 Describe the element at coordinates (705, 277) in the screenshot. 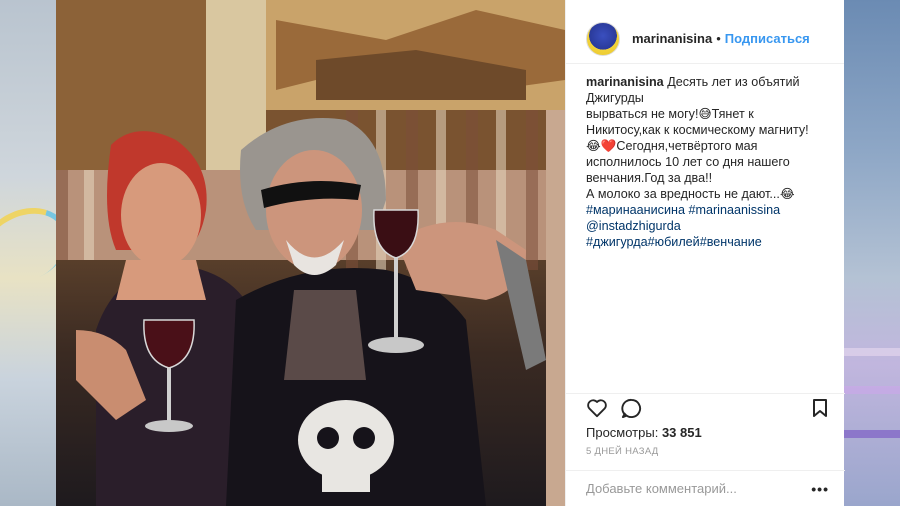

I see `load-more-comments` at that location.